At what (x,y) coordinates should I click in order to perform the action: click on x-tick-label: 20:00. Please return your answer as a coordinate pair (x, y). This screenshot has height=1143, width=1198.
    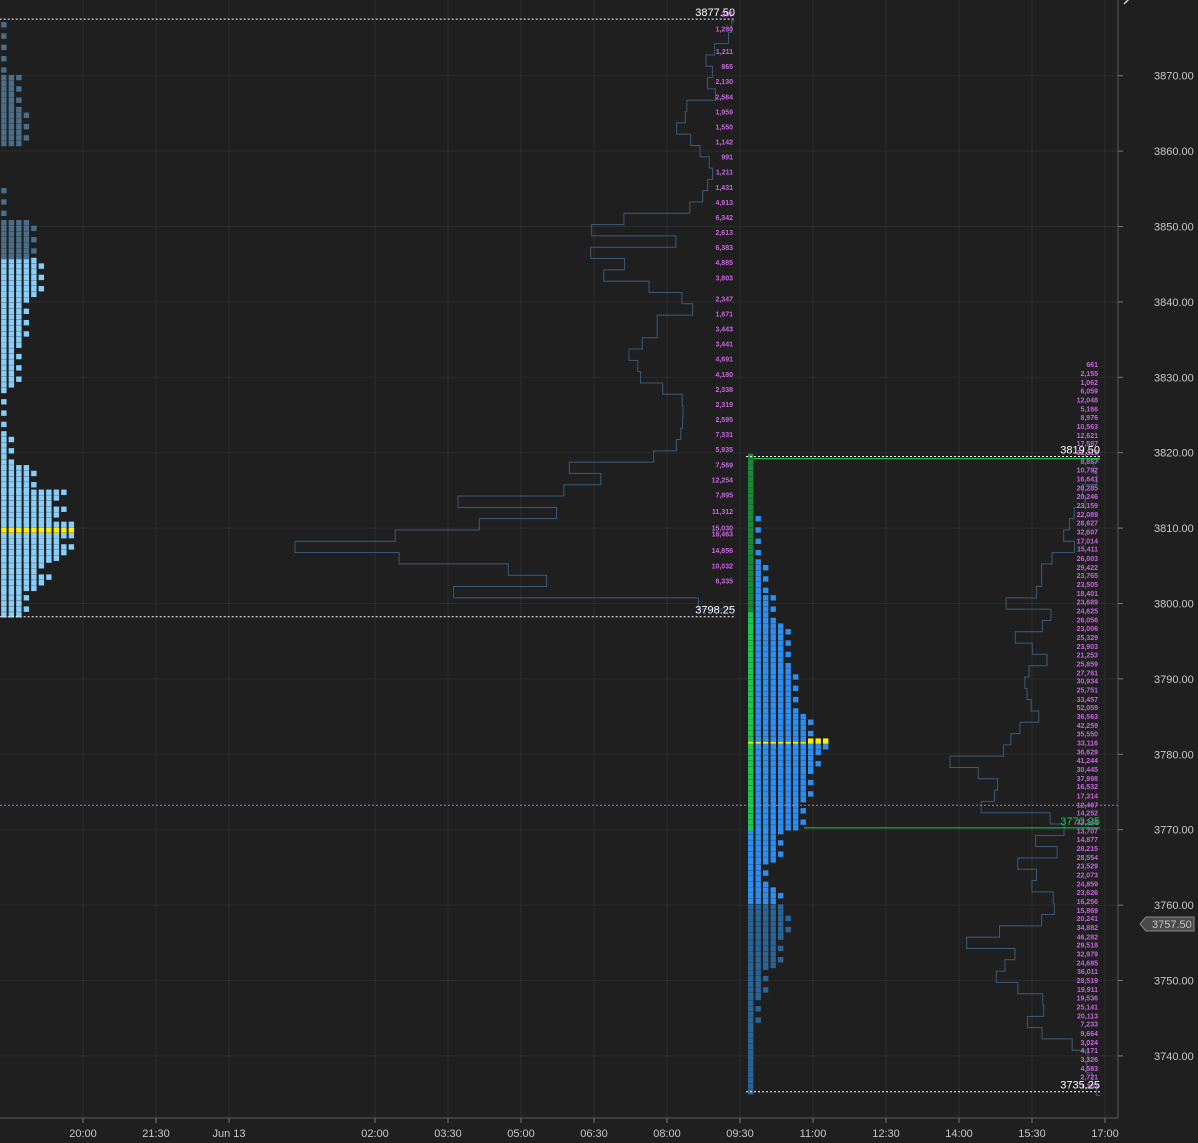
    Looking at the image, I should click on (83, 1134).